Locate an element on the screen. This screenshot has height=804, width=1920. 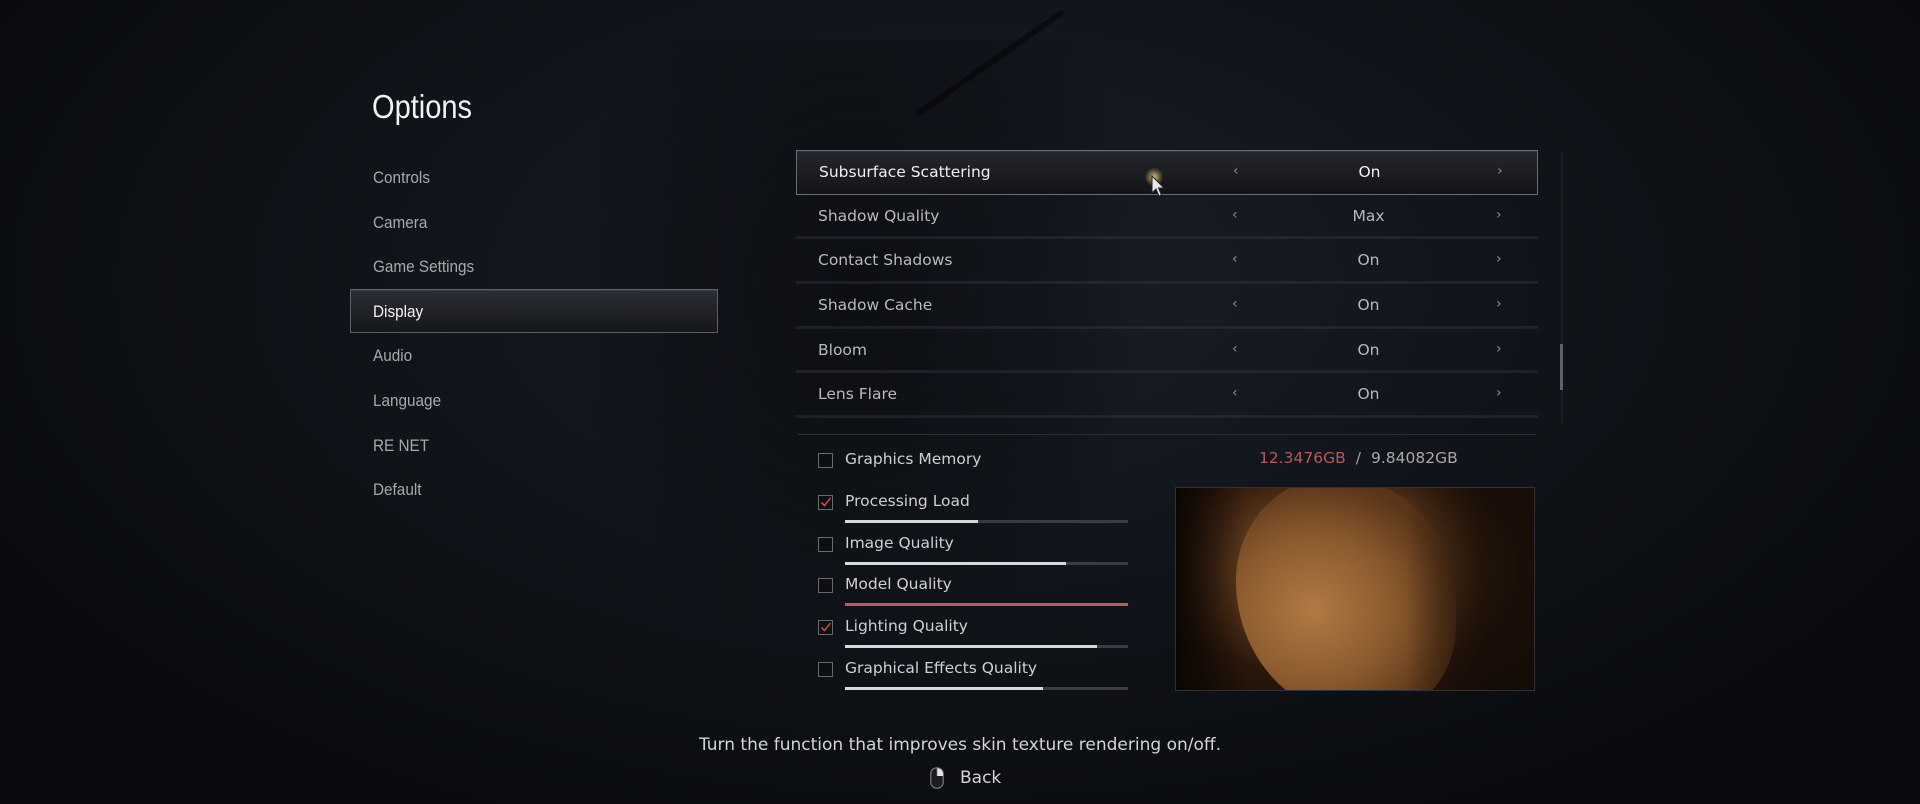
memory-total: 9.84082GB is located at coordinates (1414, 458).